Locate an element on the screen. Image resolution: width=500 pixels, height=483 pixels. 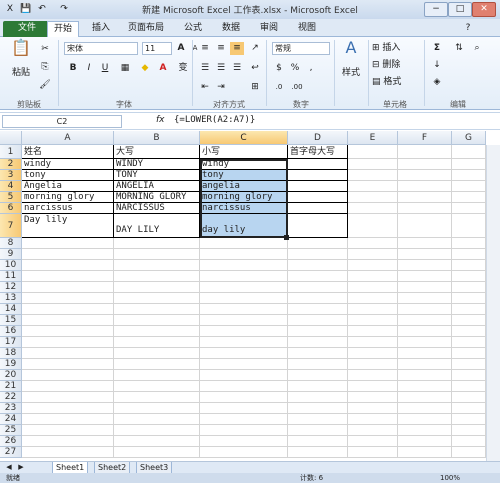
cell-a21 is located at coordinates (68, 386).